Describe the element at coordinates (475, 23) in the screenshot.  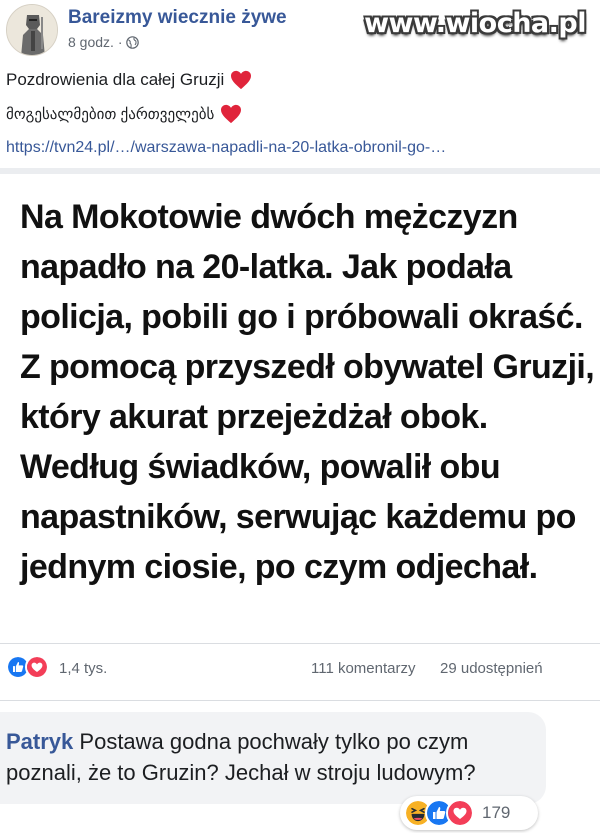
I see `site-watermark: www.wiocha.pl` at that location.